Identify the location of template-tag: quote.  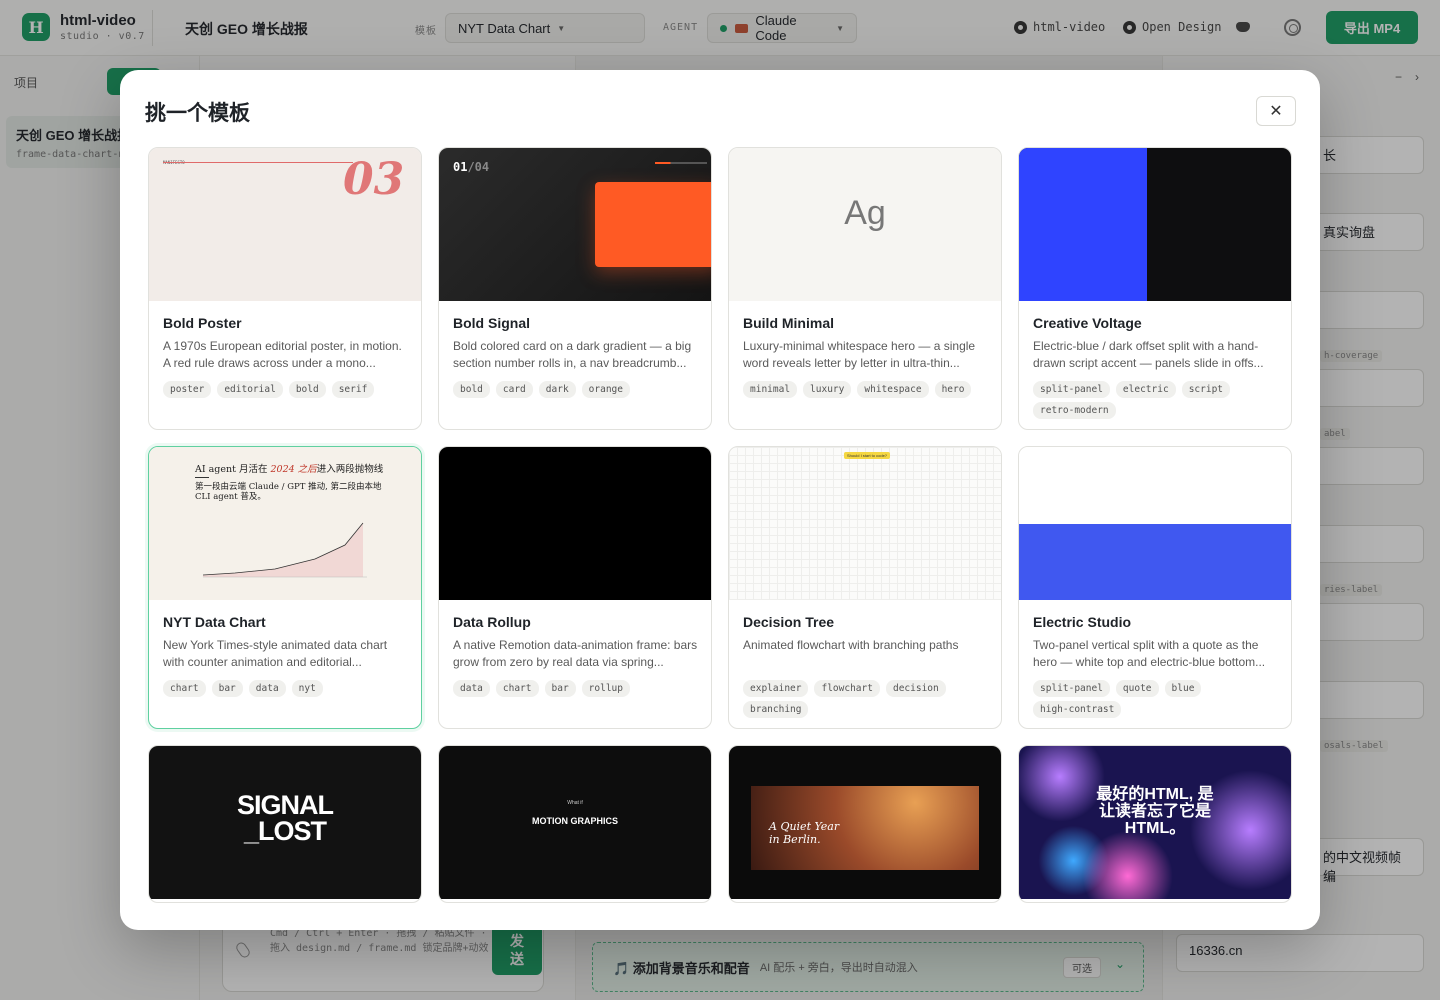
(1137, 688).